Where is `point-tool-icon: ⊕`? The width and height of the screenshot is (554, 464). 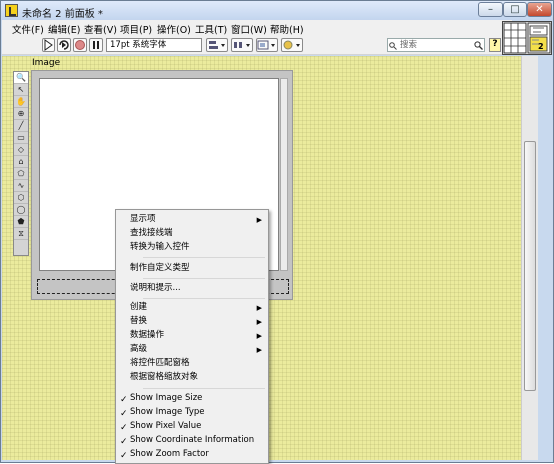 point-tool-icon: ⊕ is located at coordinates (21, 114).